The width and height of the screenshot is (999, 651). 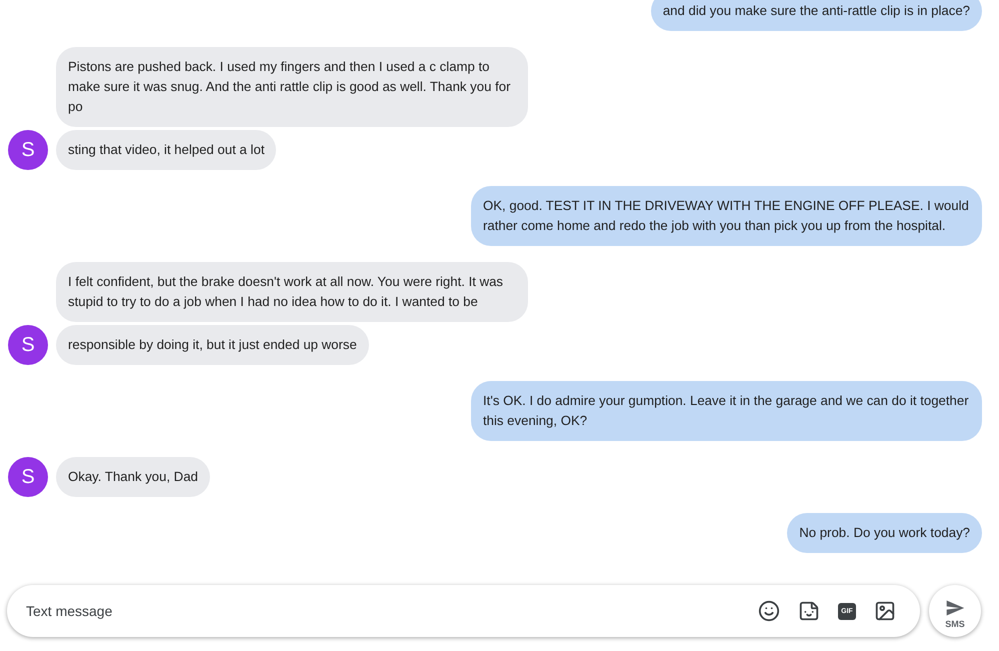 I want to click on sent-message: No prob. Do you work today?, so click(x=884, y=533).